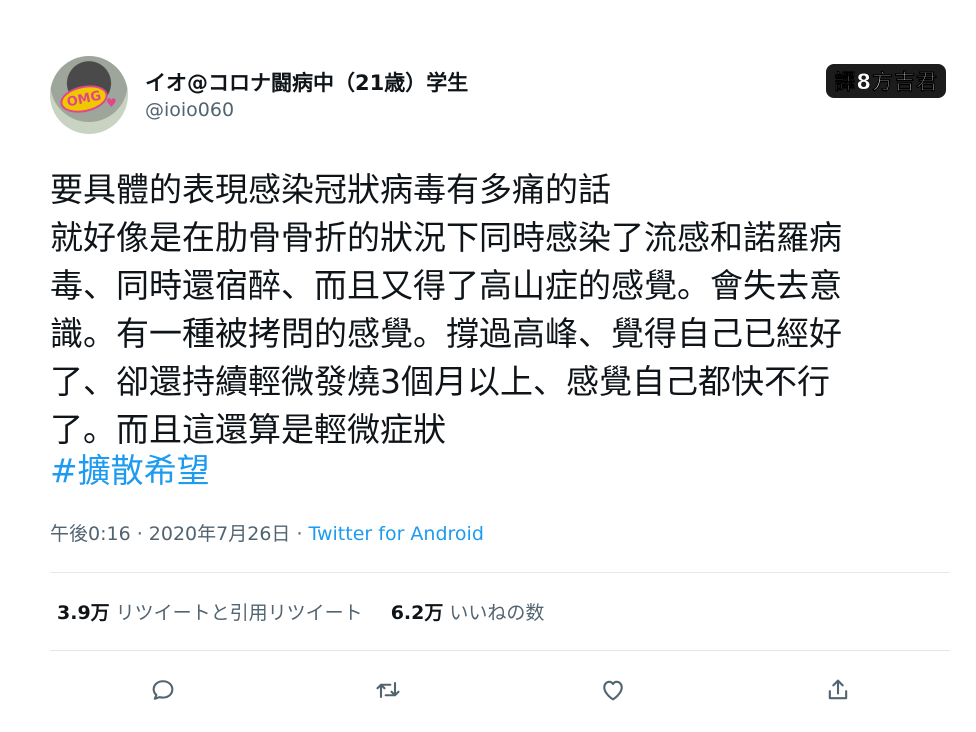 The height and width of the screenshot is (732, 976). Describe the element at coordinates (396, 534) in the screenshot. I see `source-link: Twitter for Android` at that location.